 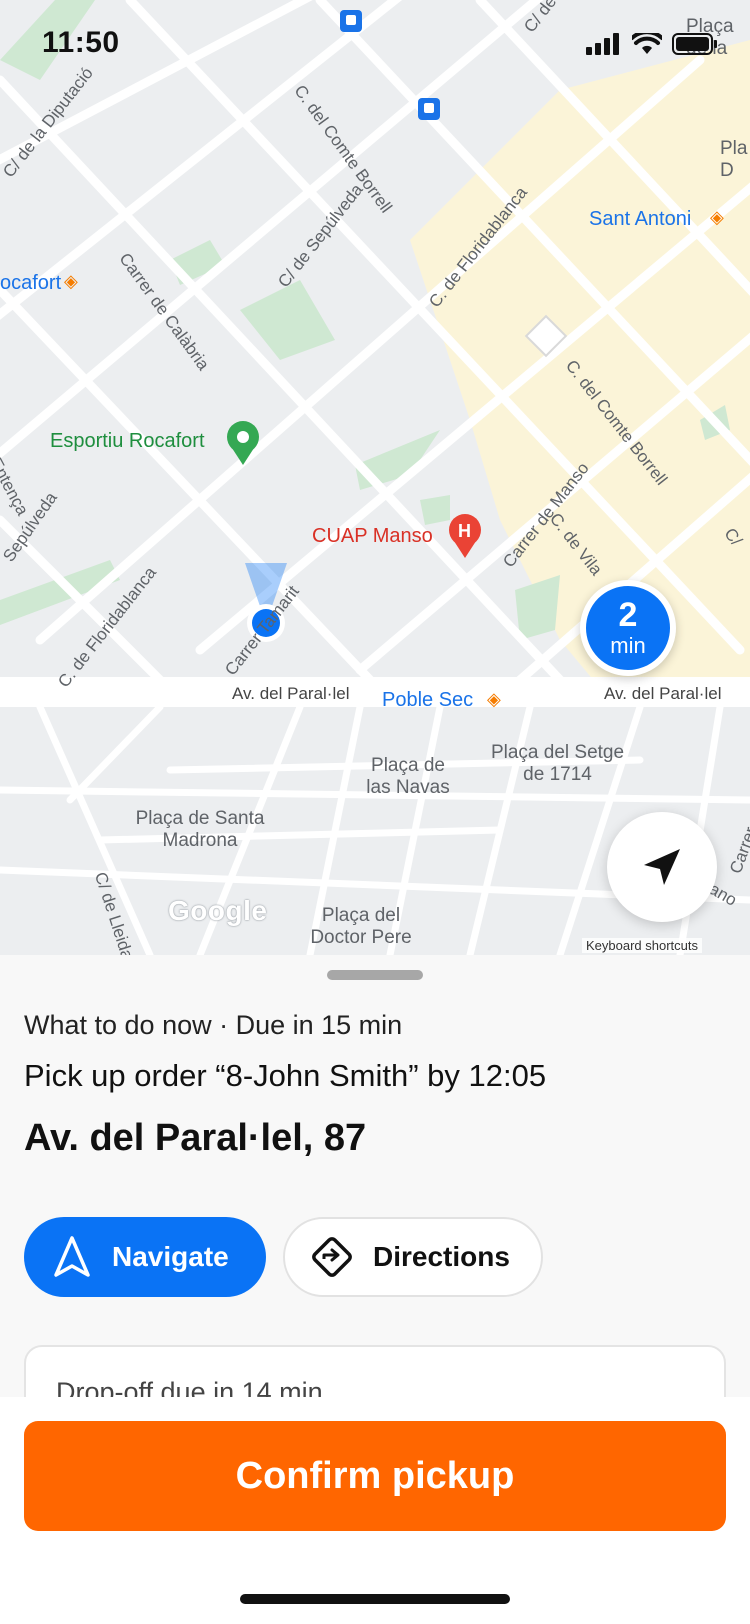 What do you see at coordinates (642, 945) in the screenshot?
I see `keyboard-shortcuts-link: Keyboard shortcuts` at bounding box center [642, 945].